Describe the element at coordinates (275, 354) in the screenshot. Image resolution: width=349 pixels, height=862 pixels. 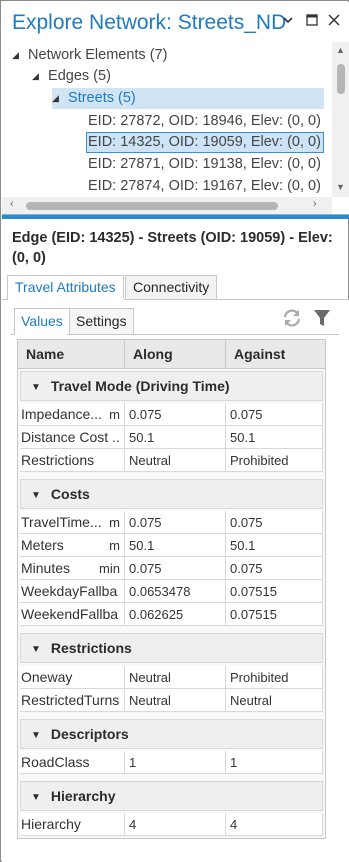
I see `column-header-against: Against` at that location.